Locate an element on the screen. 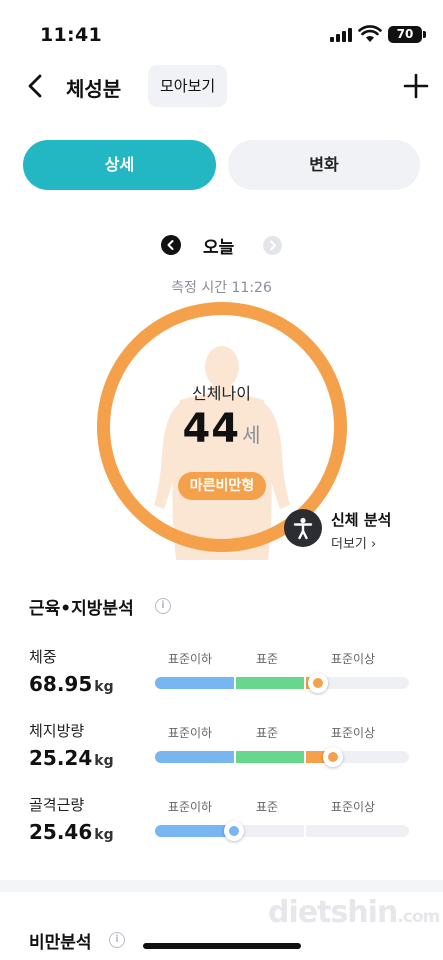 This screenshot has height=960, width=443. metric-value: 25.46 kg is located at coordinates (71, 832).